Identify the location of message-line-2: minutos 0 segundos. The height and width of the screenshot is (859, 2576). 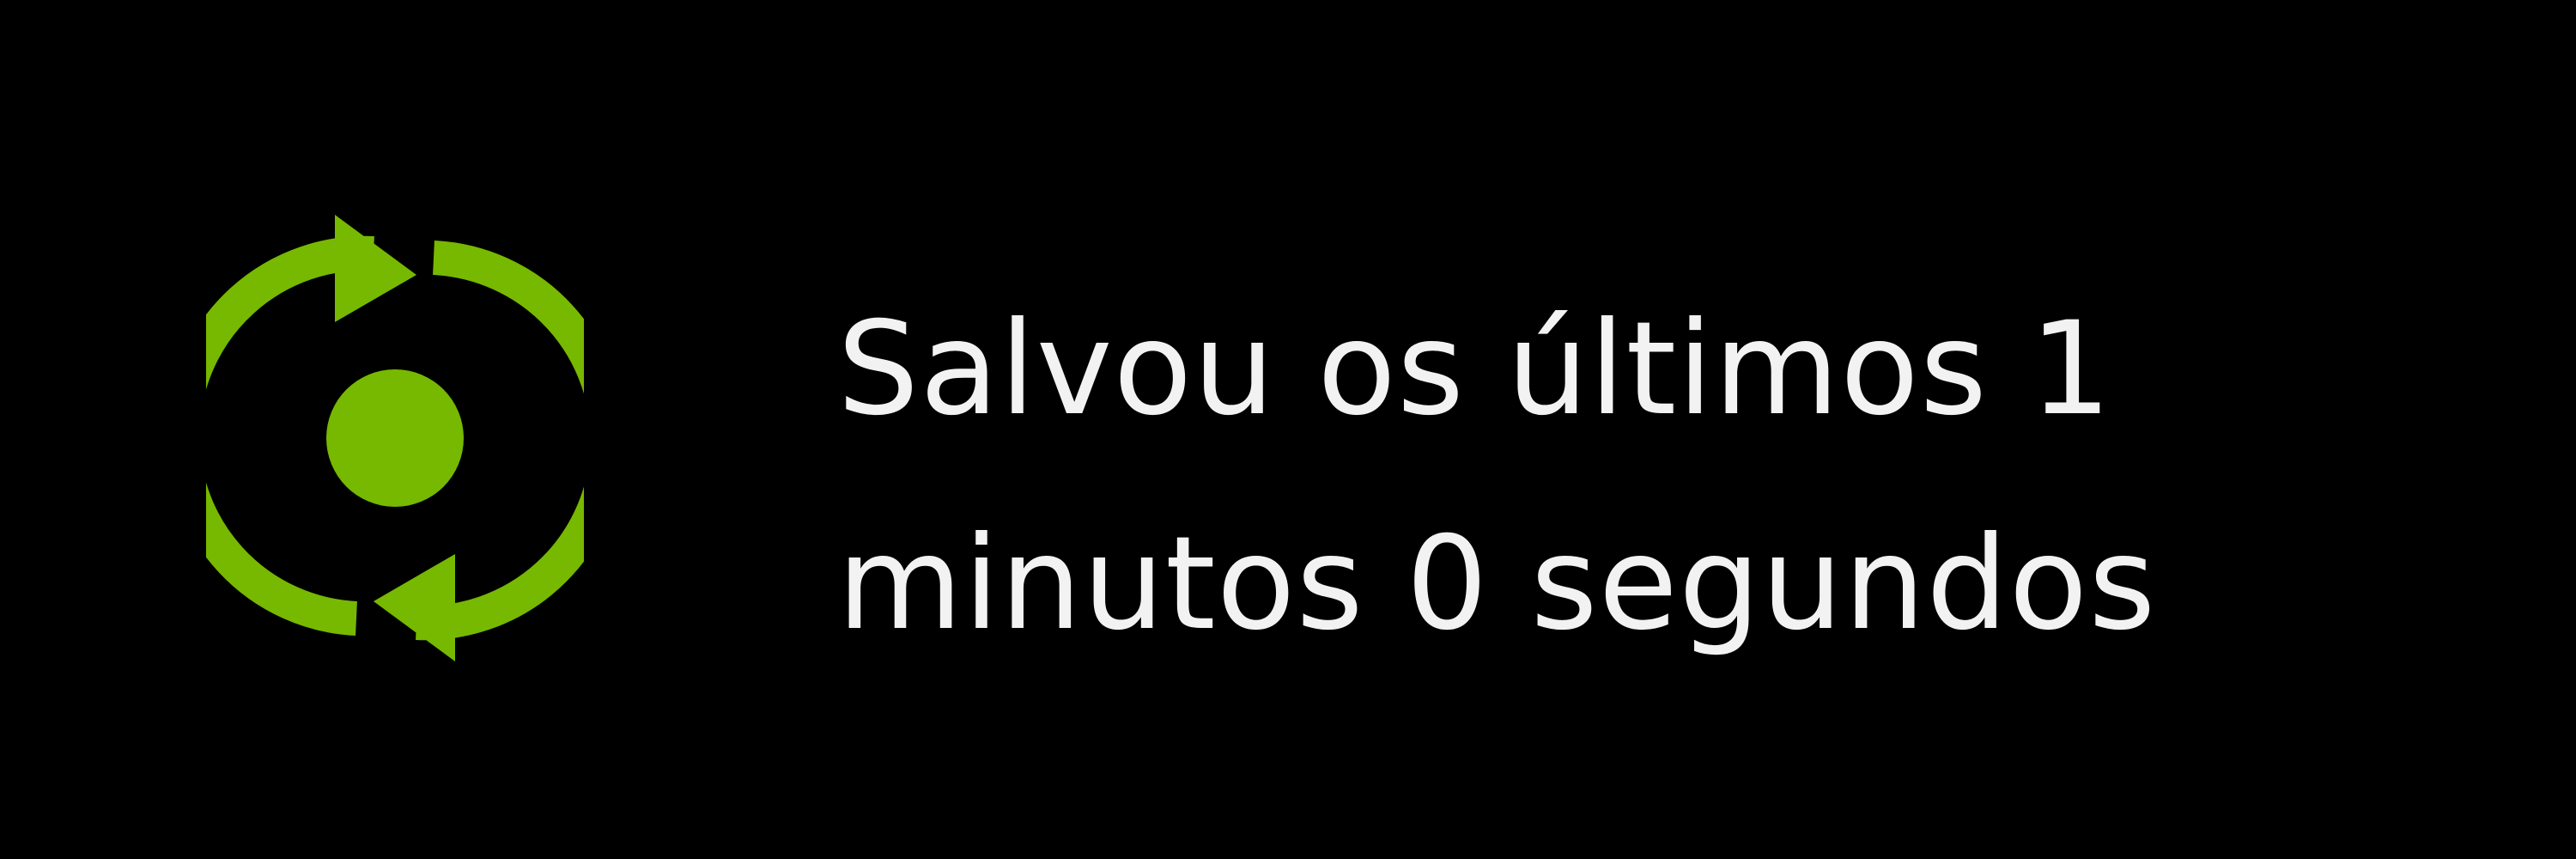
(1497, 584).